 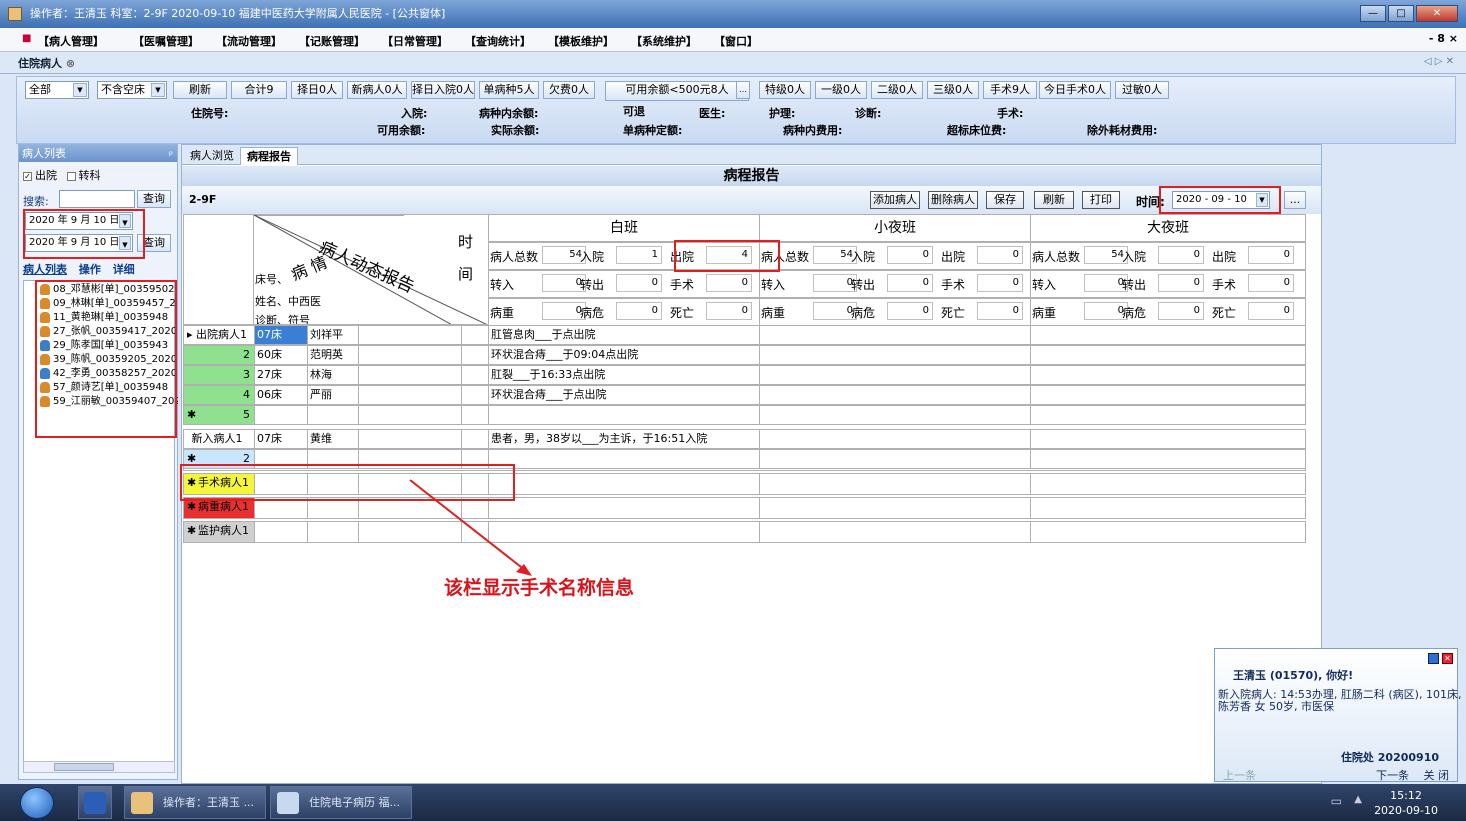 What do you see at coordinates (1389, 757) in the screenshot?
I see `notify-sign: 住院处 20200910` at bounding box center [1389, 757].